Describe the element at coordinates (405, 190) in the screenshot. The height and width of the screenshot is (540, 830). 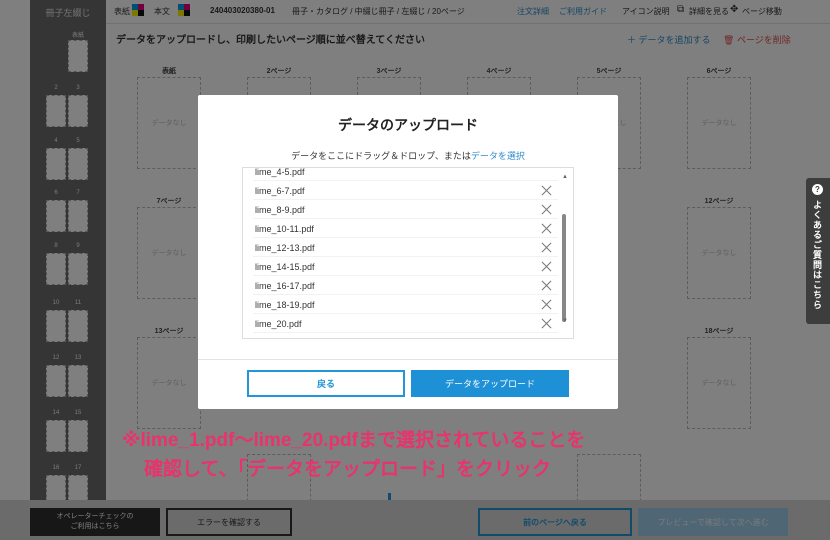
I see `file-row: lime_6-7.pdf` at that location.